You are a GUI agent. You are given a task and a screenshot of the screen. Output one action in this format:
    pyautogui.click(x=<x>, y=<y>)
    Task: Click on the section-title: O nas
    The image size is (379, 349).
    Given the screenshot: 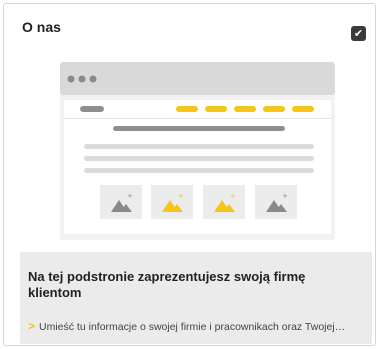 What is the action you would take?
    pyautogui.click(x=41, y=27)
    